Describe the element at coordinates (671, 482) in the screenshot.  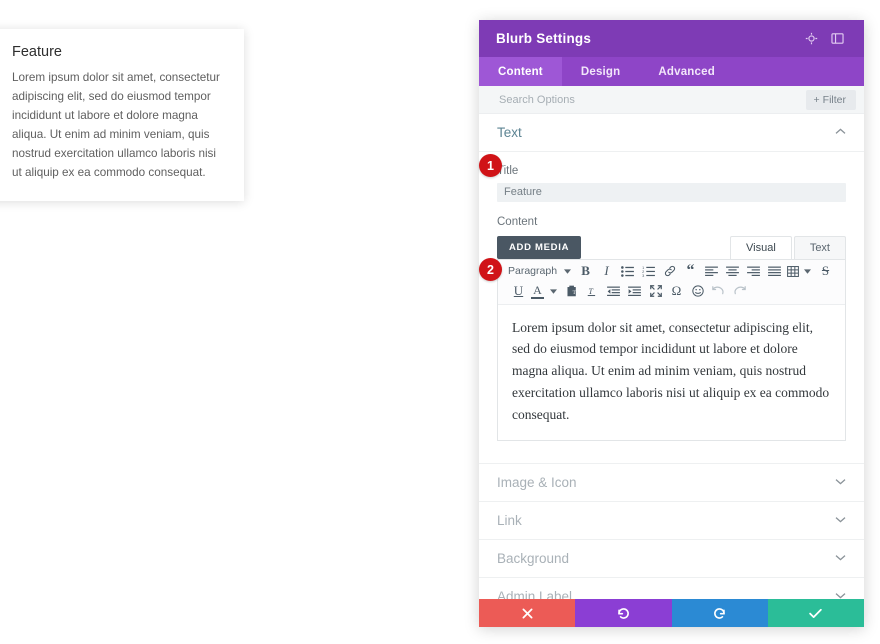
I see `section-header-image-icon: Image & Icon` at that location.